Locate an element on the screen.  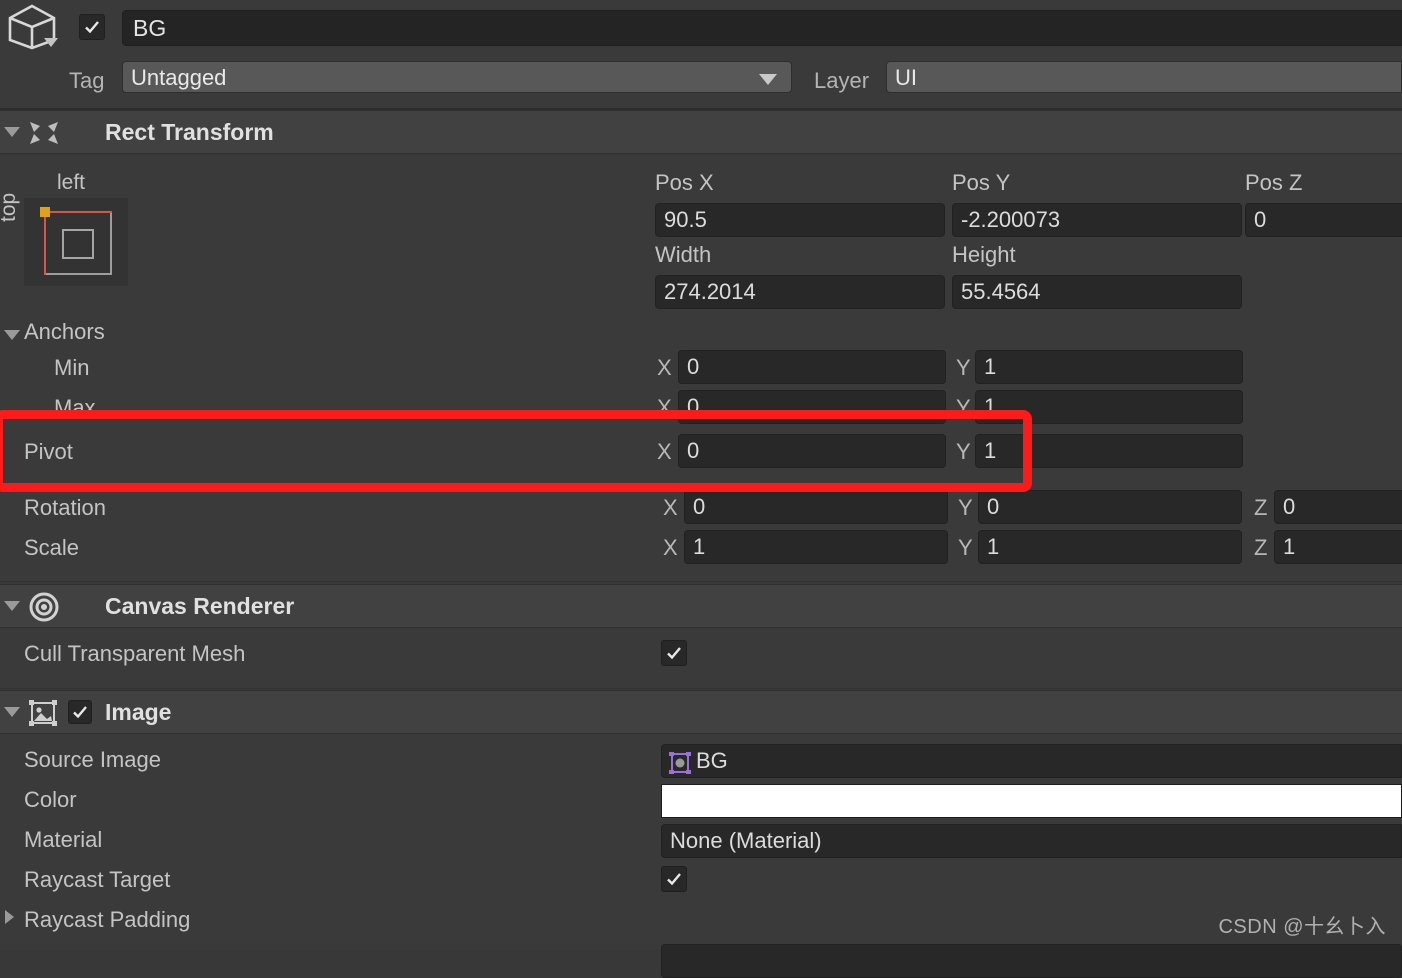
pos-z-label: Pos Z is located at coordinates (1274, 182).